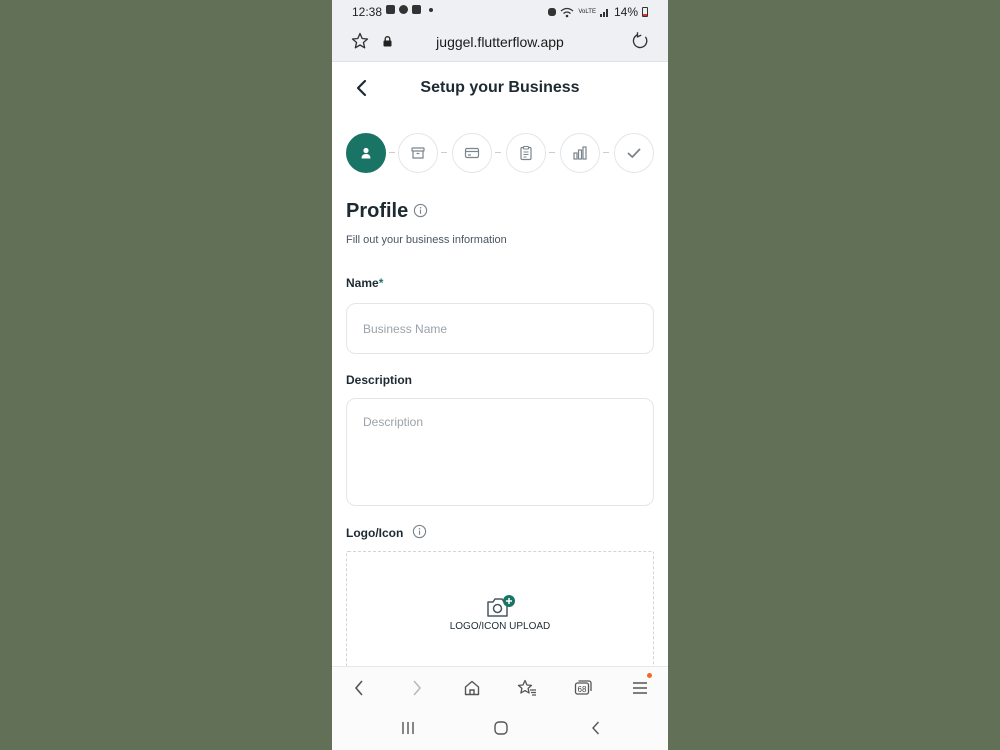 Image resolution: width=1000 pixels, height=750 pixels. Describe the element at coordinates (377, 211) in the screenshot. I see `section-title: Profile` at that location.